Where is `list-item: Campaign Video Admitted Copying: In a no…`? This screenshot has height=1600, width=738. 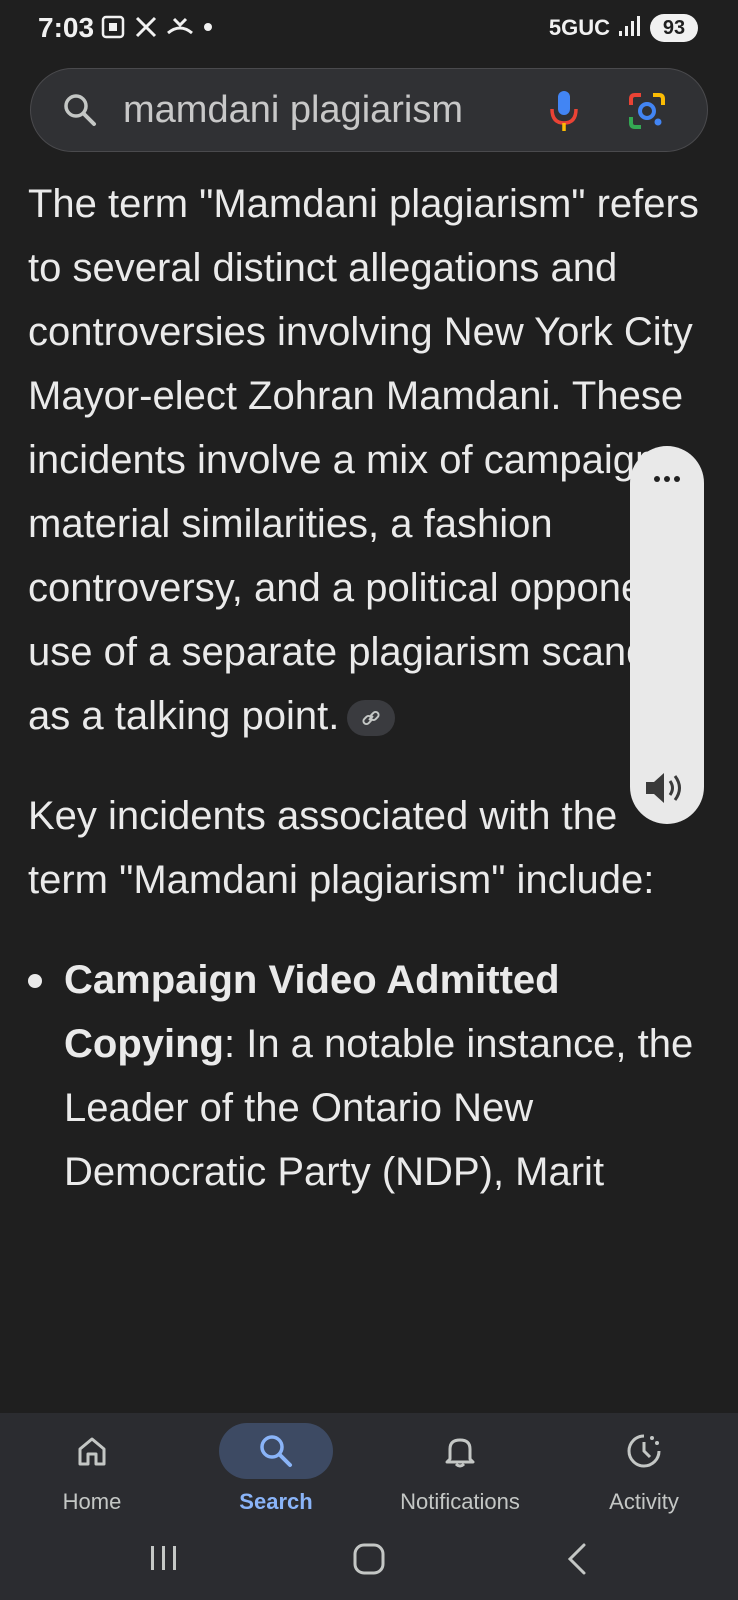 list-item: Campaign Video Admitted Copying: In a no… is located at coordinates (368, 1076).